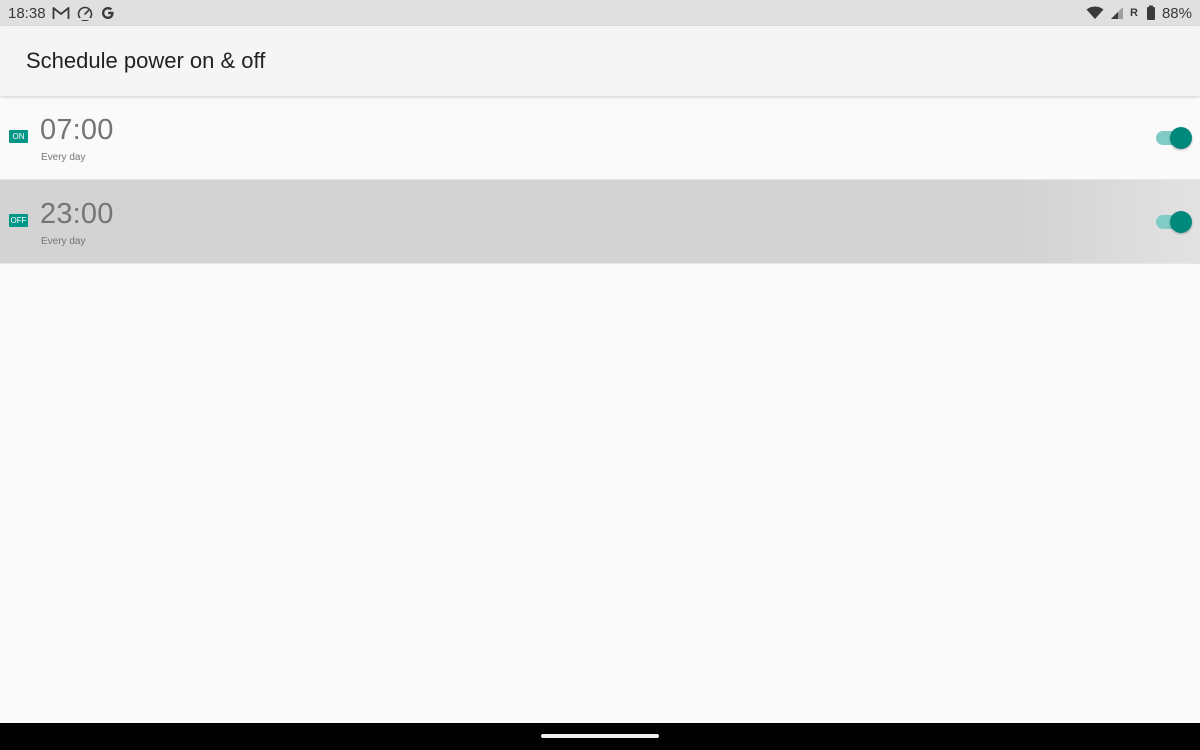  I want to click on status-bar: 18:38 R 88%, so click(600, 13).